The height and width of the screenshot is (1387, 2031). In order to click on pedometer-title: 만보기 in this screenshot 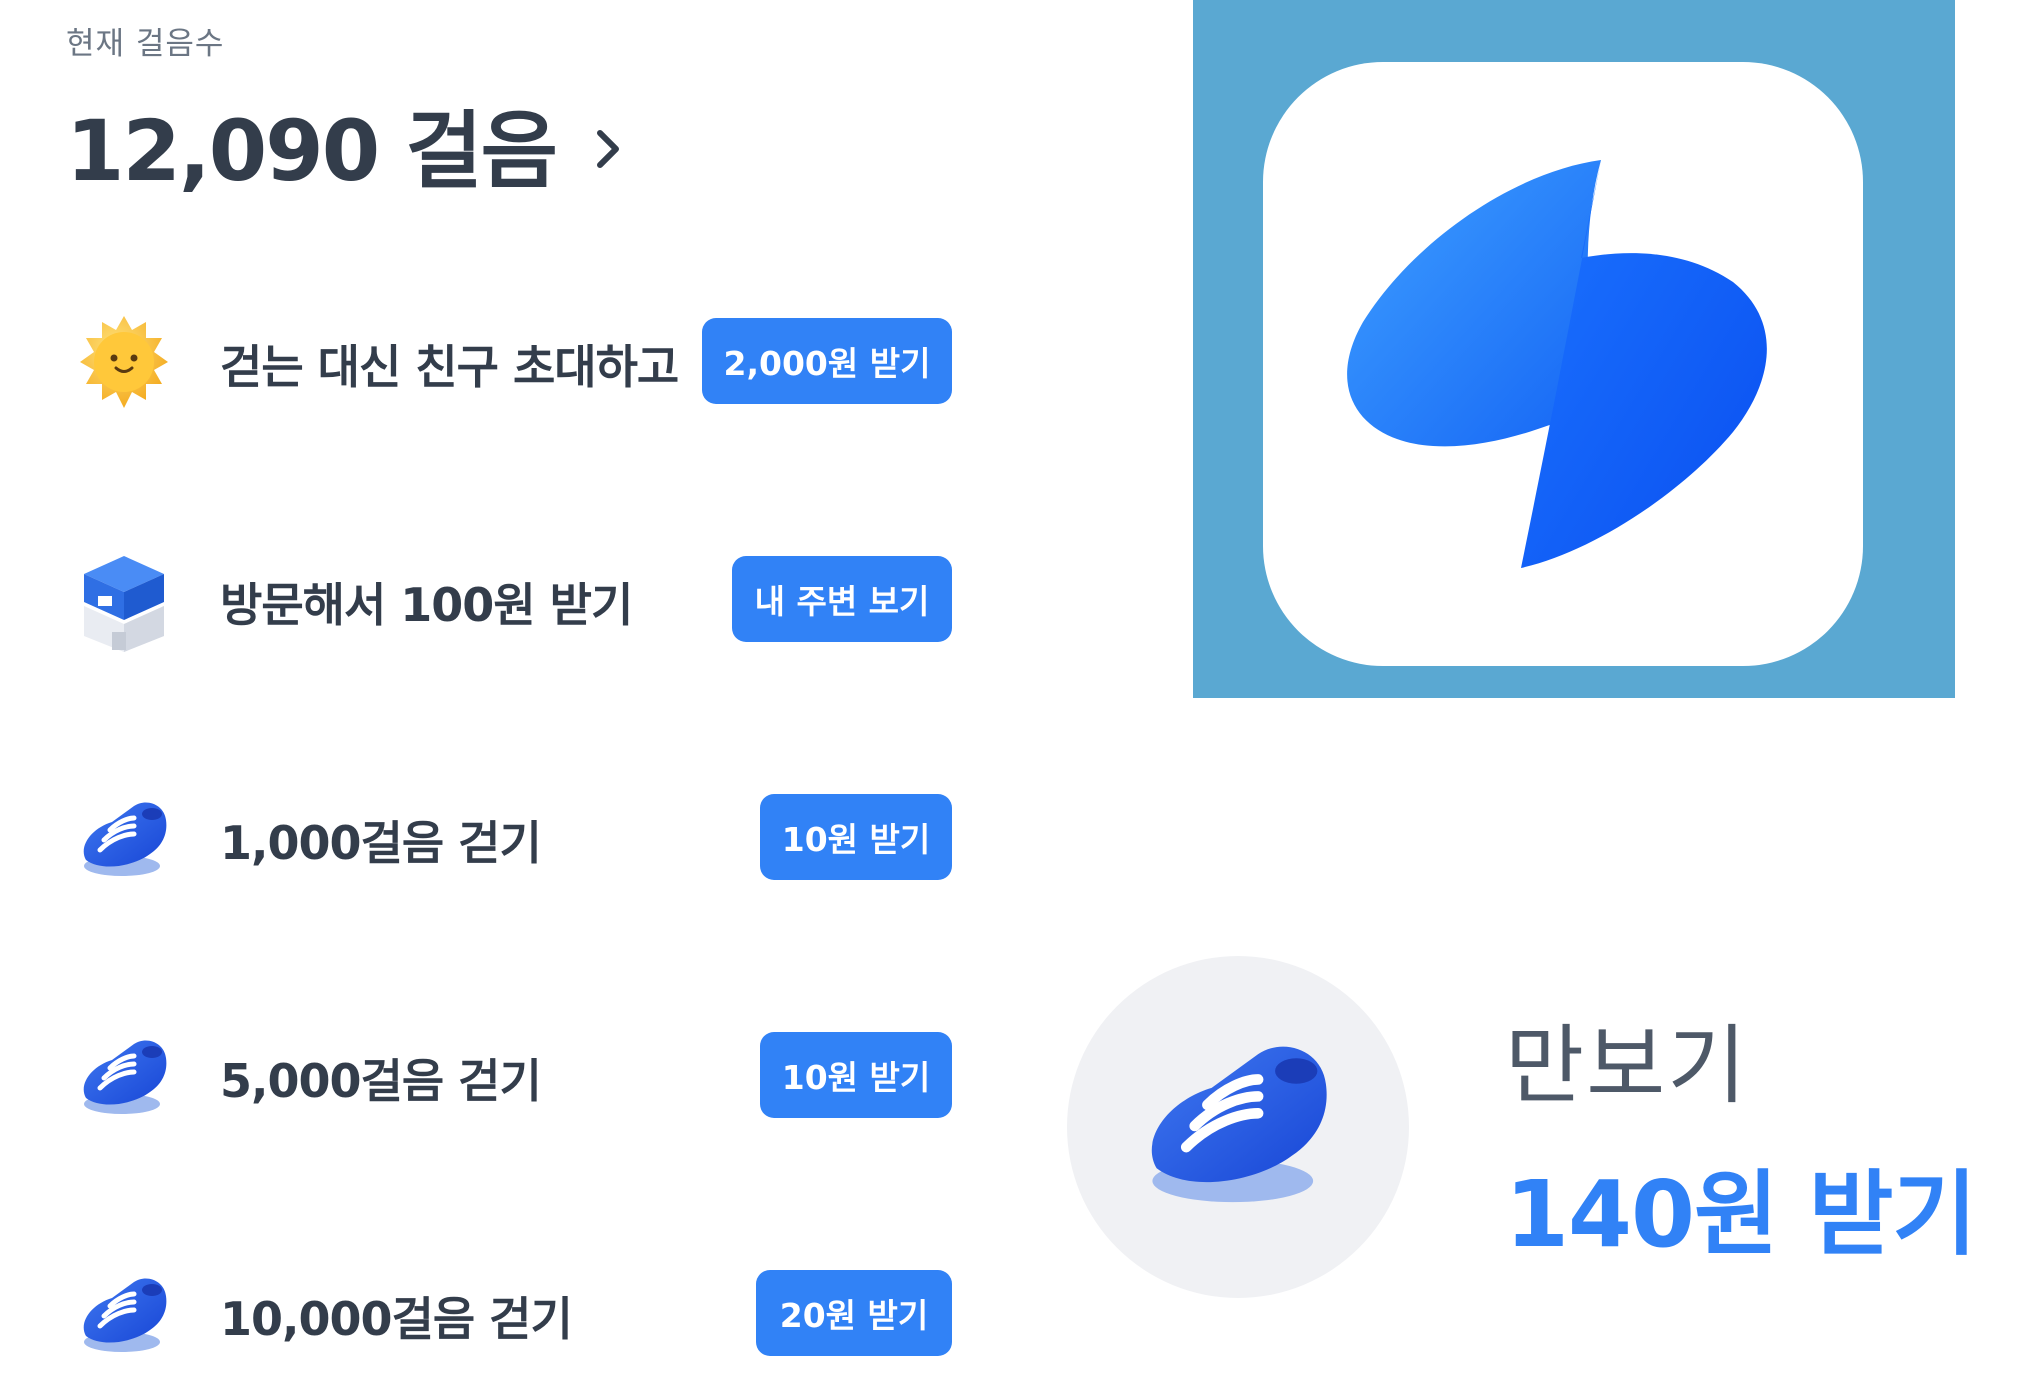, I will do `click(1627, 1066)`.